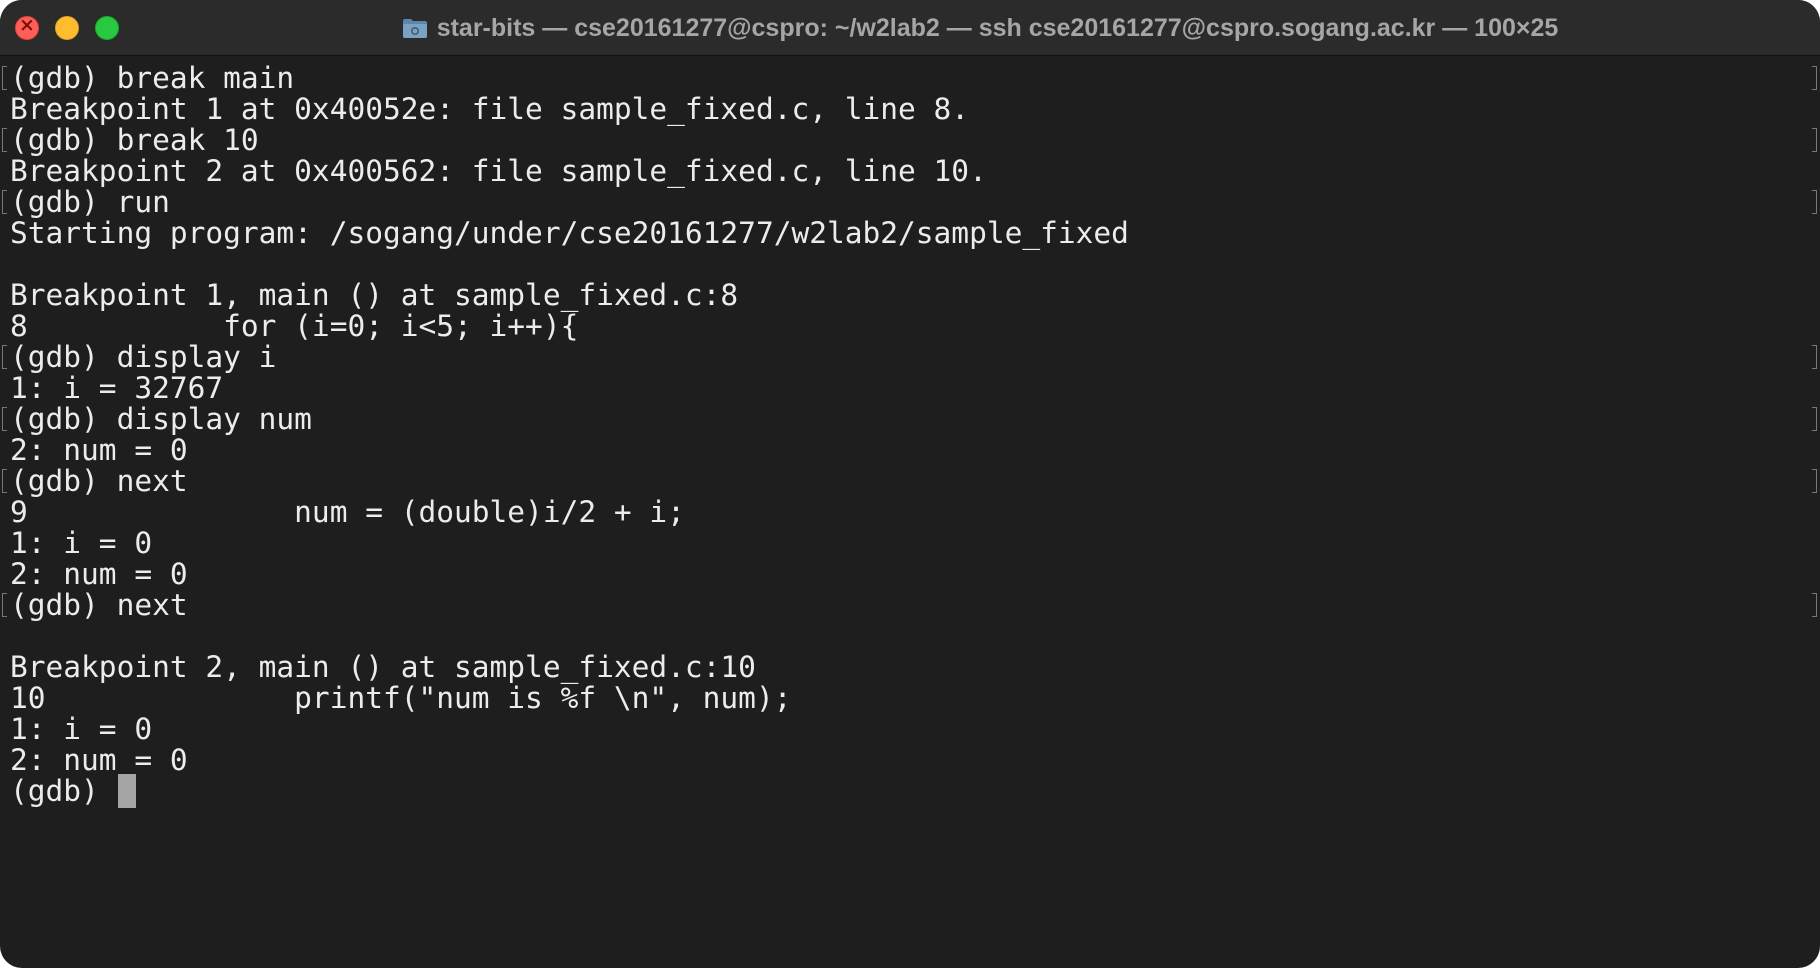  I want to click on folder-icon, so click(415, 28).